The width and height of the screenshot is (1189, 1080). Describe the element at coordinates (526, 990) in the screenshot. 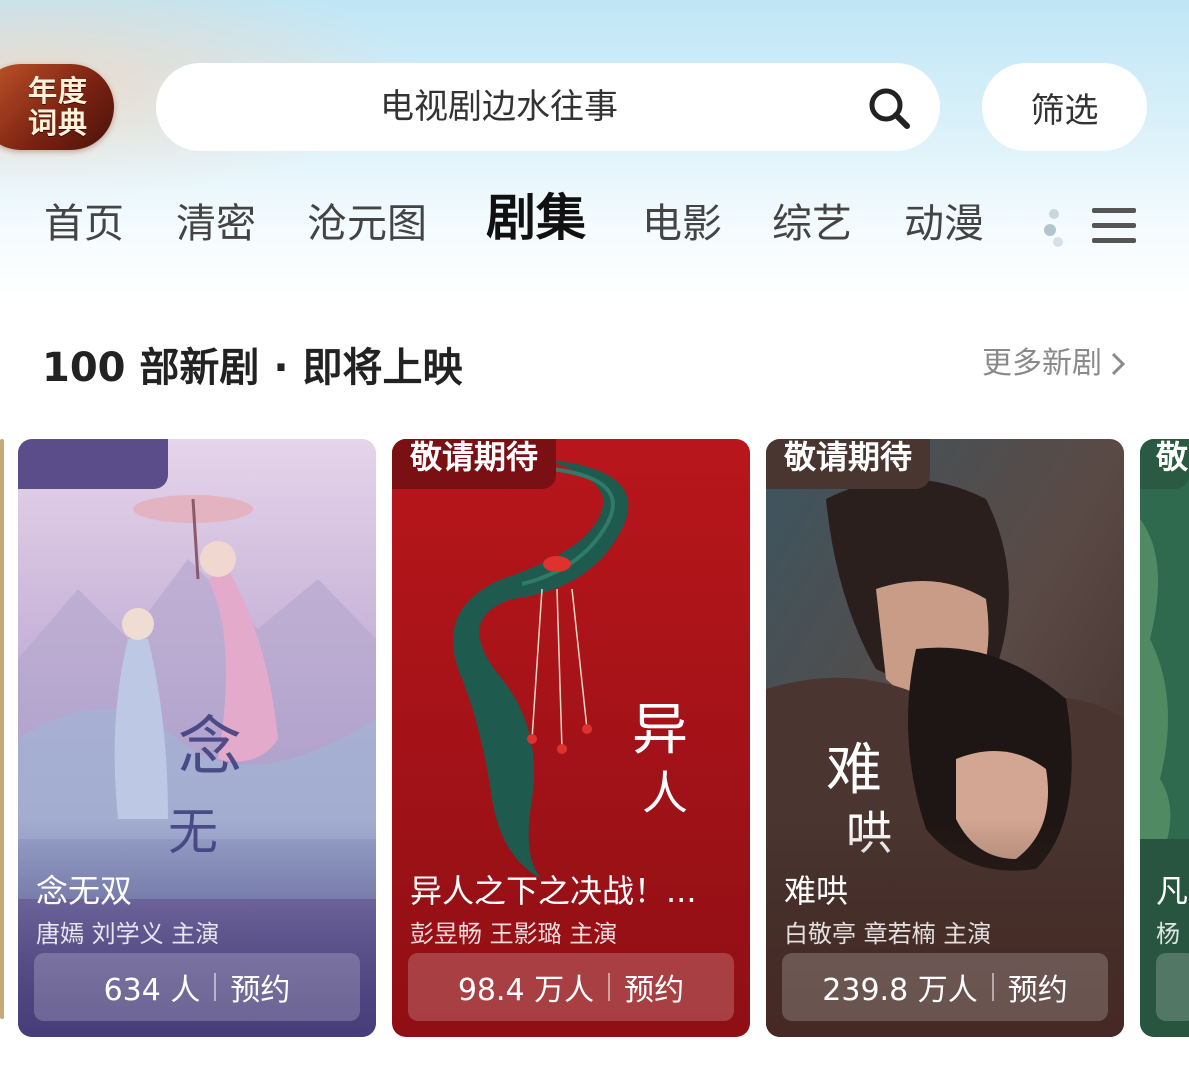

I see `reserve-count: 98.4 万人` at that location.